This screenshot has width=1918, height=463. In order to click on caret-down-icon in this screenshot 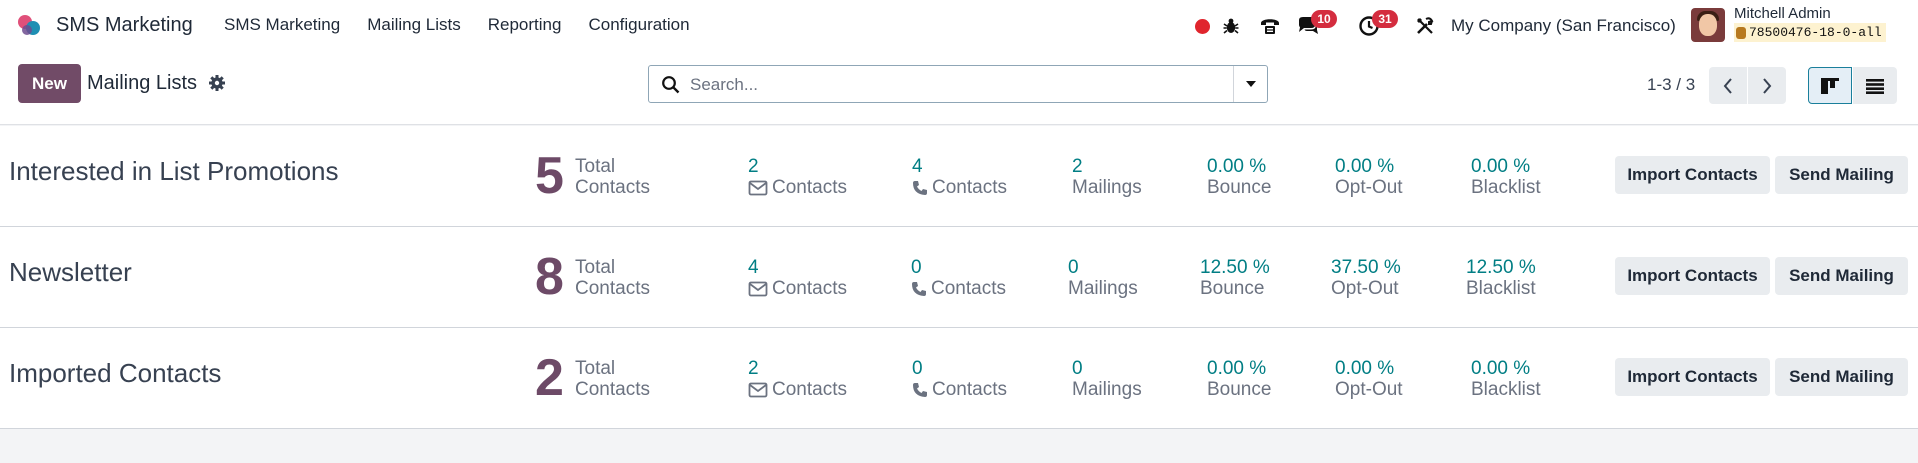, I will do `click(1251, 84)`.